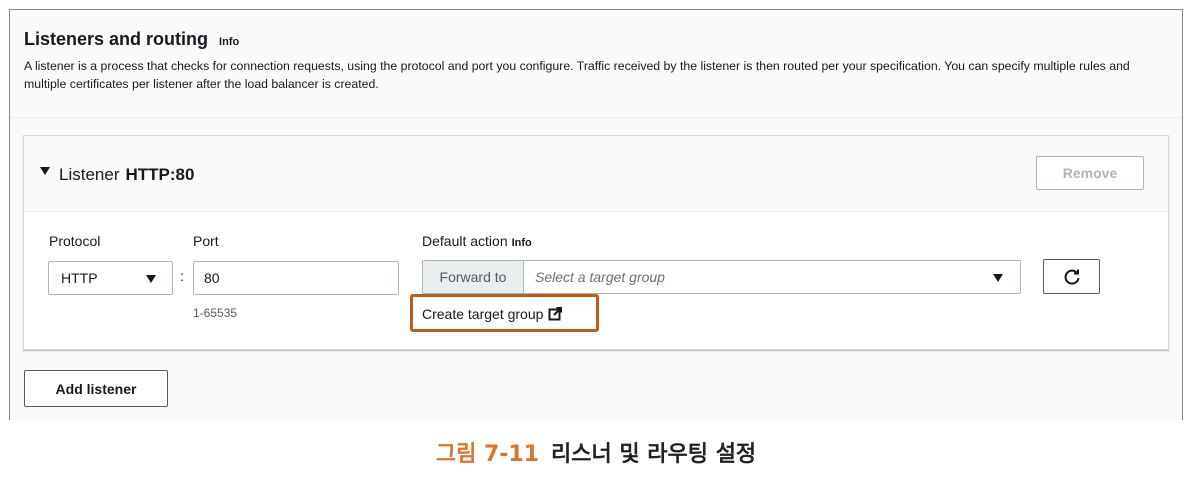 The image size is (1192, 480). Describe the element at coordinates (487, 454) in the screenshot. I see `caption-number: 그림 7-11` at that location.